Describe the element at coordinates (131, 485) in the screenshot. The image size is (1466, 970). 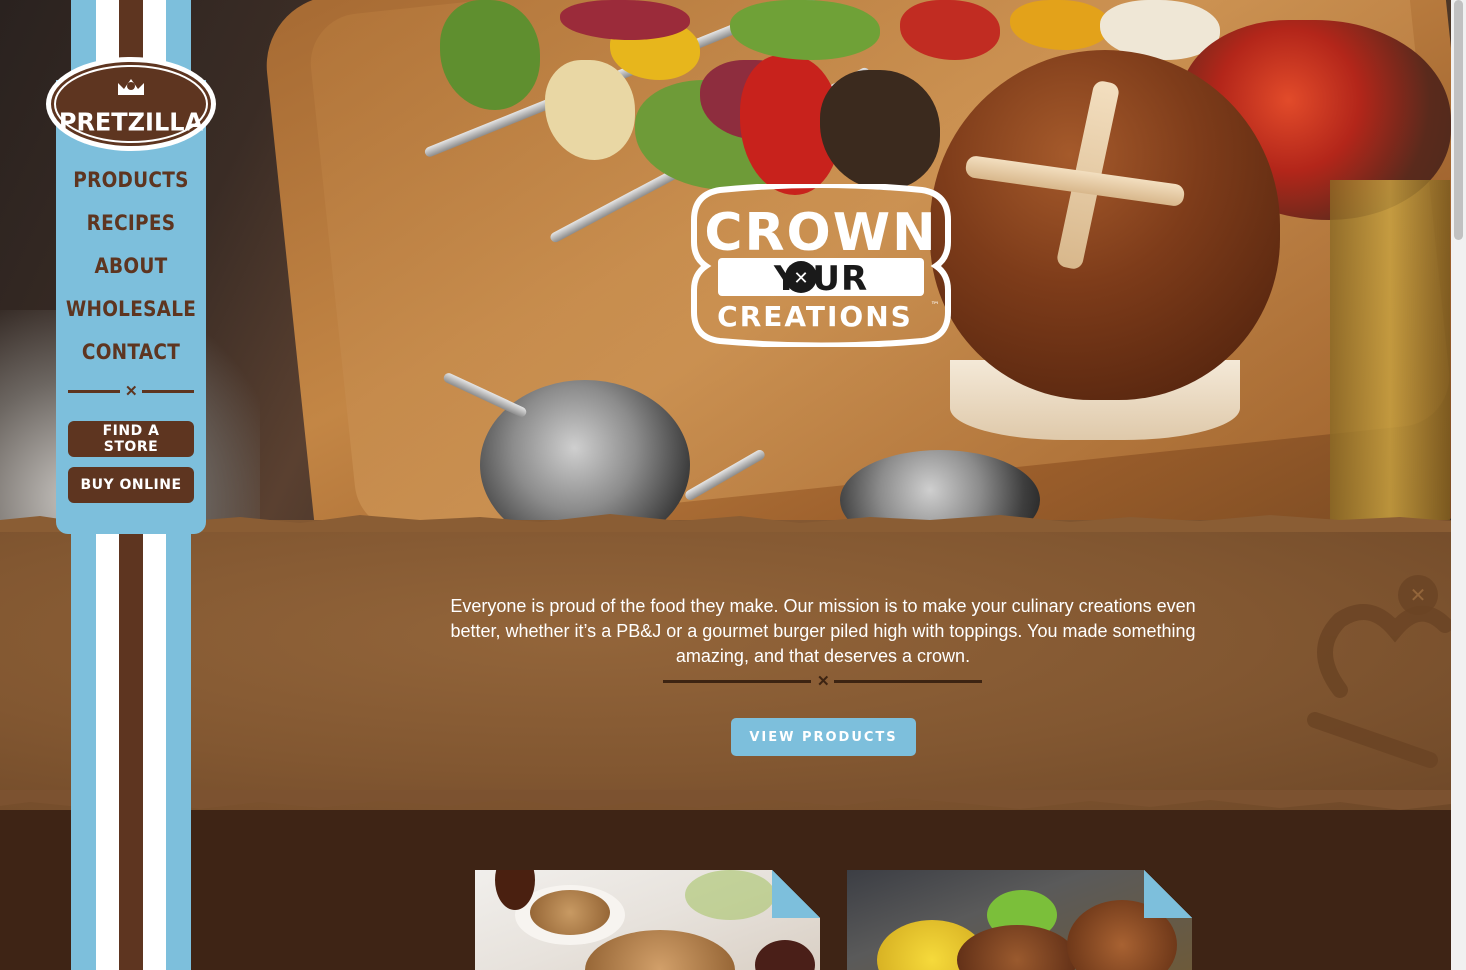
I see `buy-online-button: BUY ONLINE` at that location.